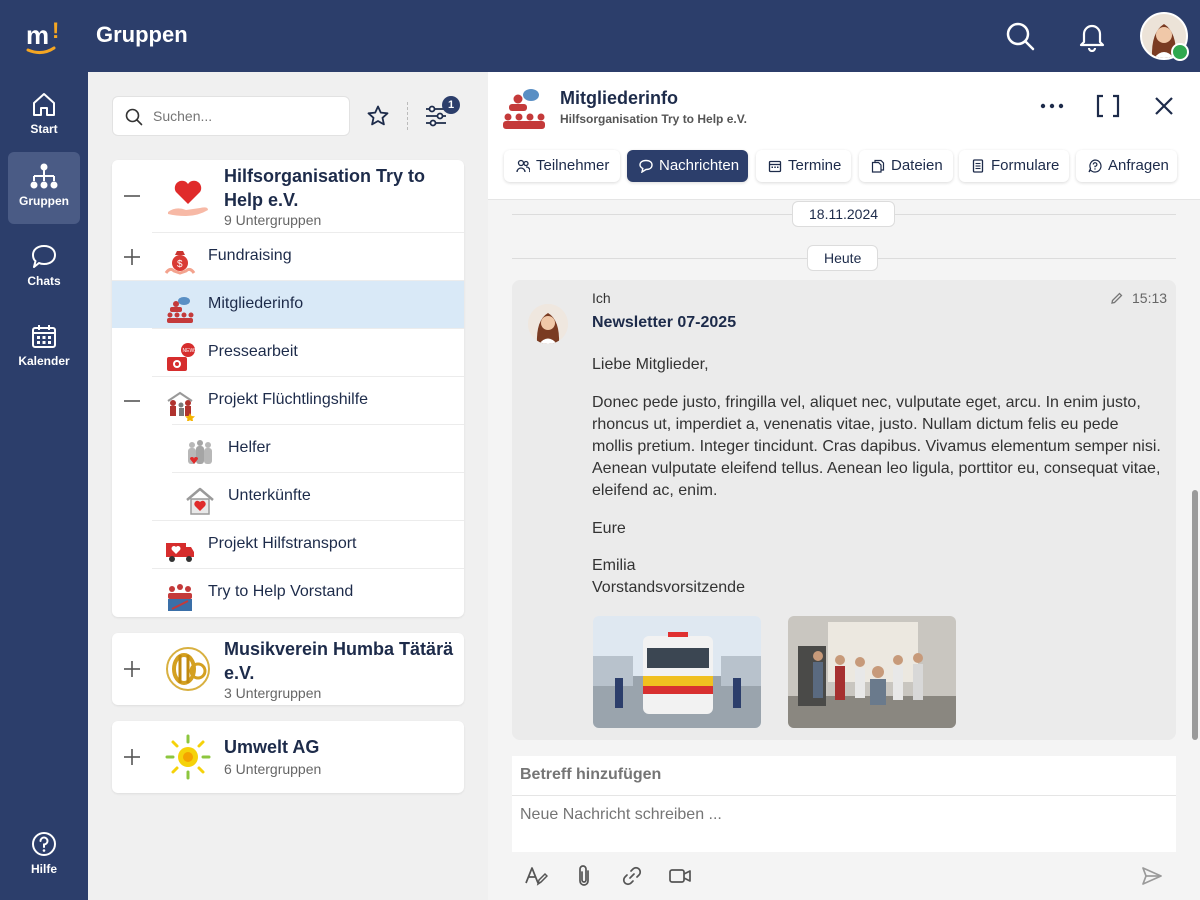 This screenshot has width=1200, height=900. What do you see at coordinates (1195, 615) in the screenshot?
I see `message-scrollbar` at bounding box center [1195, 615].